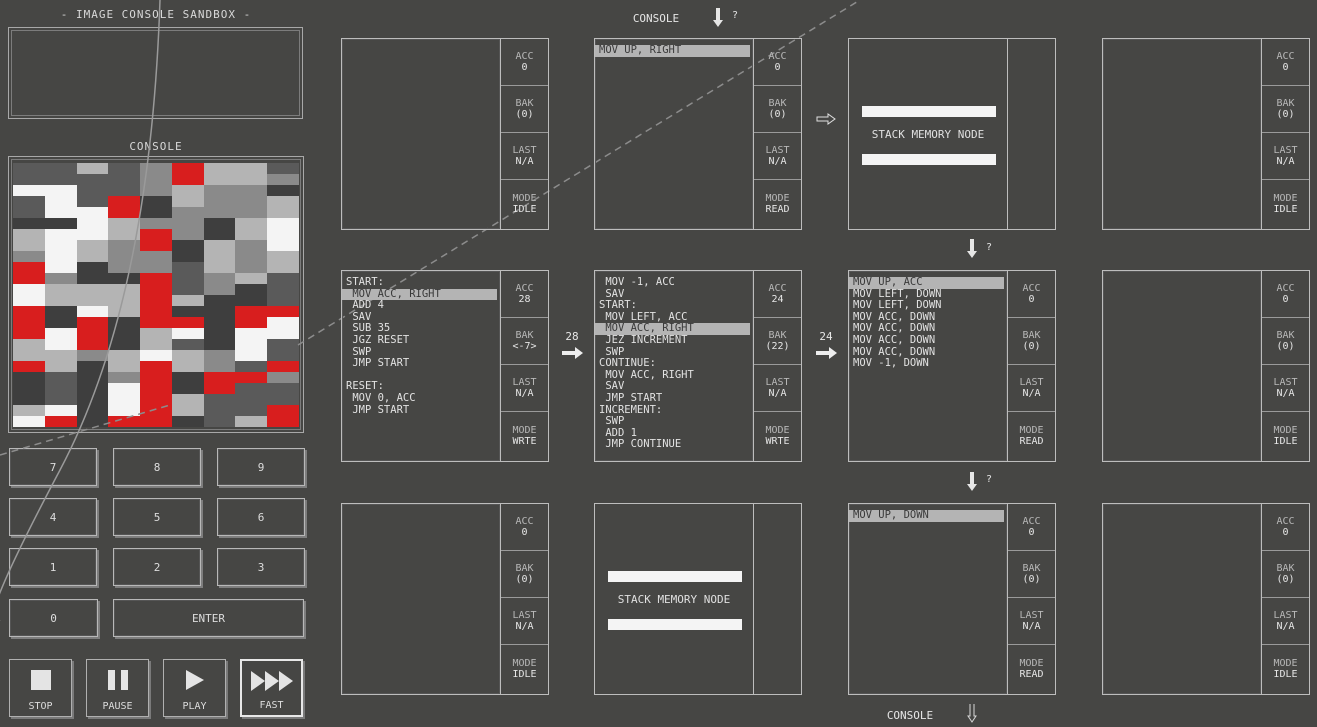 The height and width of the screenshot is (727, 1317). What do you see at coordinates (572, 336) in the screenshot?
I see `port-value-left: 28` at bounding box center [572, 336].